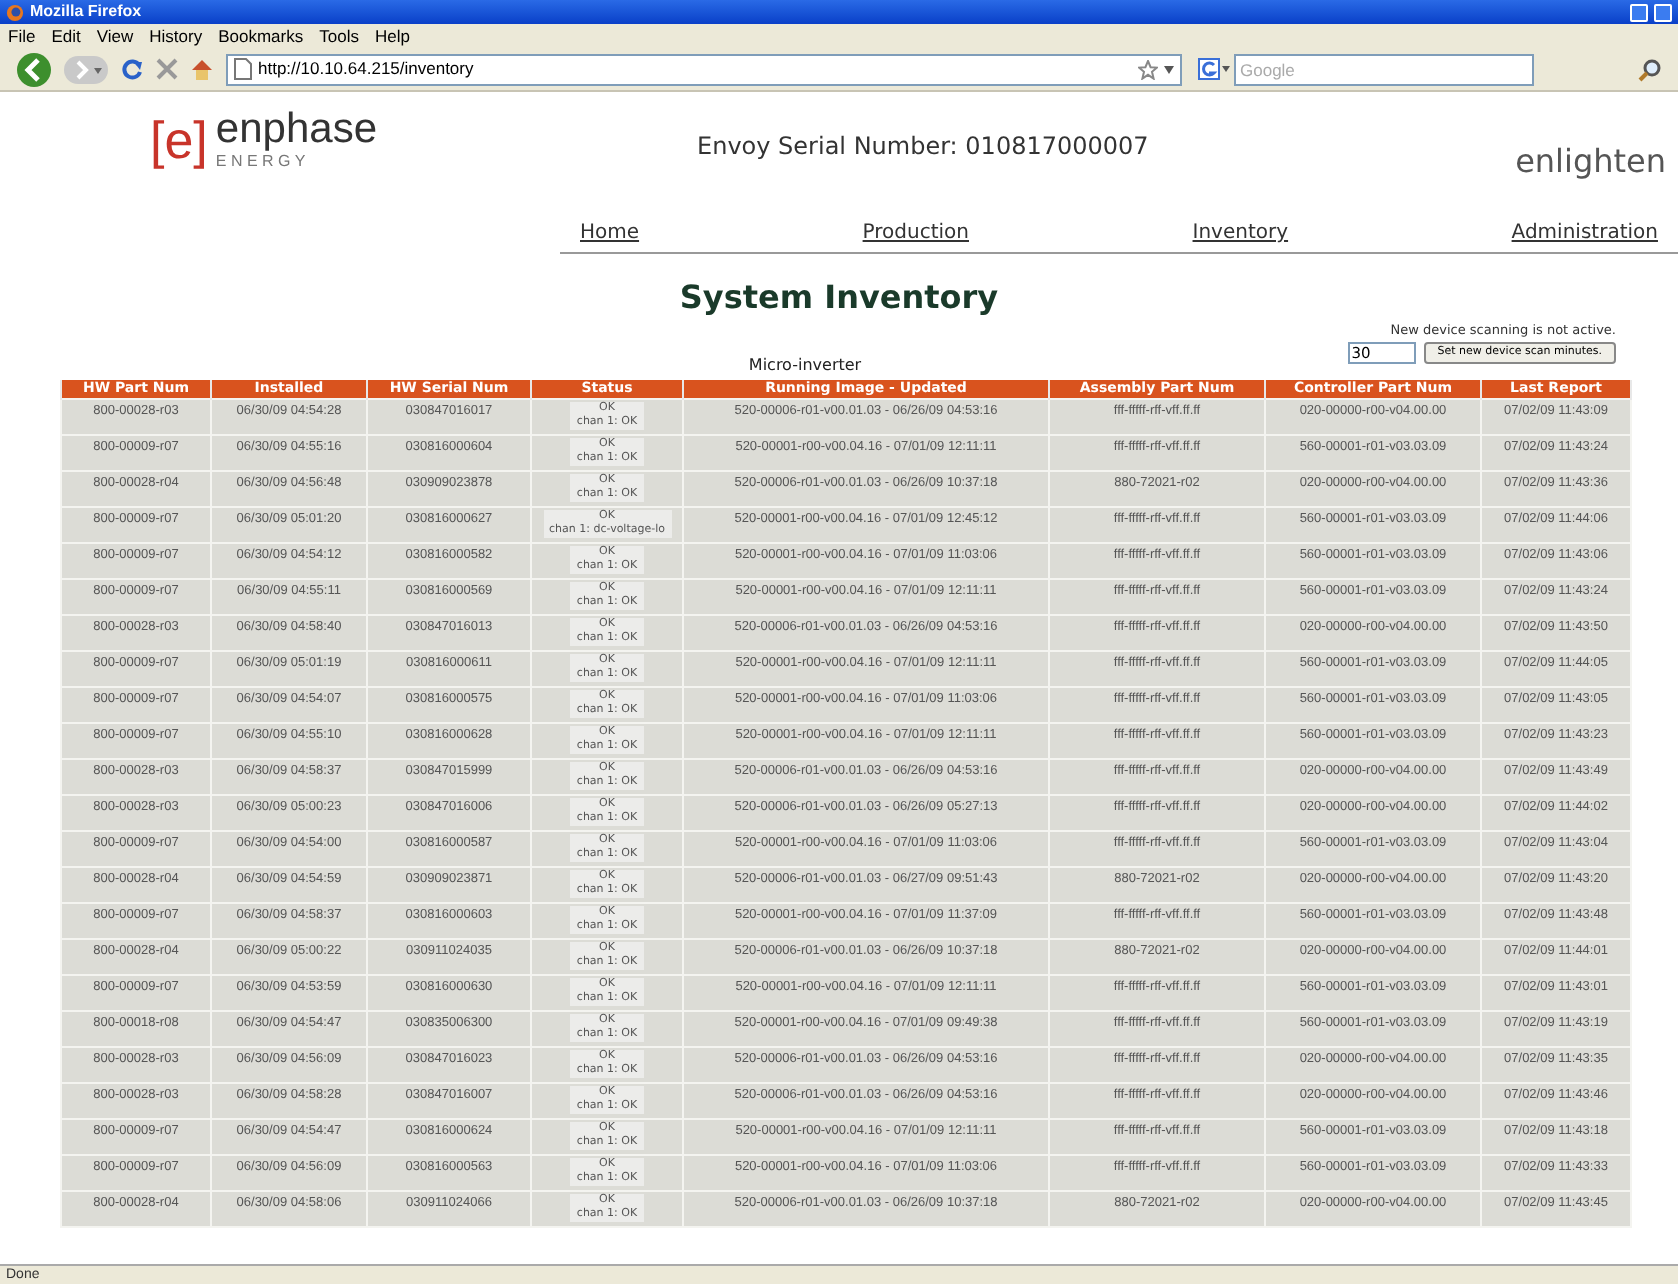 The width and height of the screenshot is (1678, 1284). What do you see at coordinates (1650, 69) in the screenshot?
I see `search-icon` at bounding box center [1650, 69].